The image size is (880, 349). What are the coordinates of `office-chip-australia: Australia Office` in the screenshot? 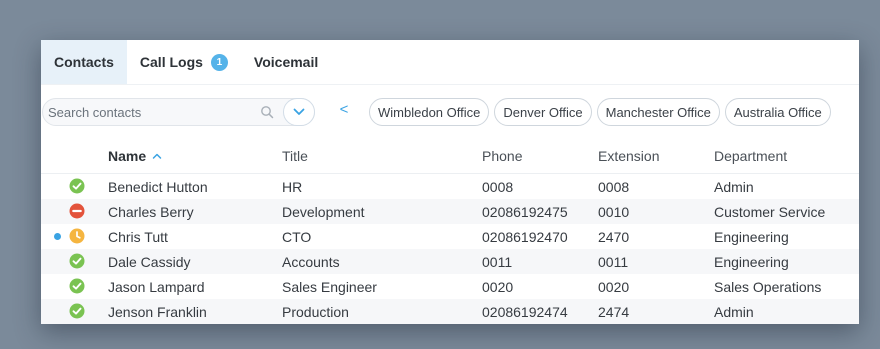 It's located at (777, 112).